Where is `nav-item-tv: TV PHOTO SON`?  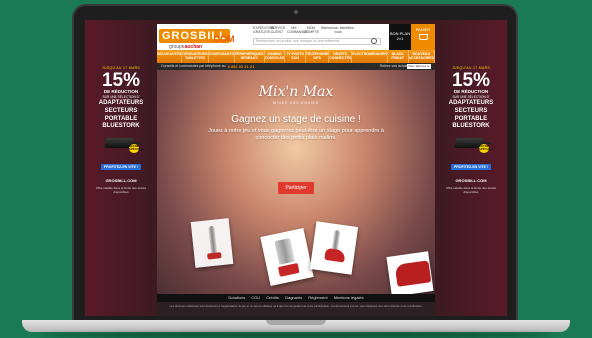 nav-item-tv: TV PHOTO SON is located at coordinates (295, 56).